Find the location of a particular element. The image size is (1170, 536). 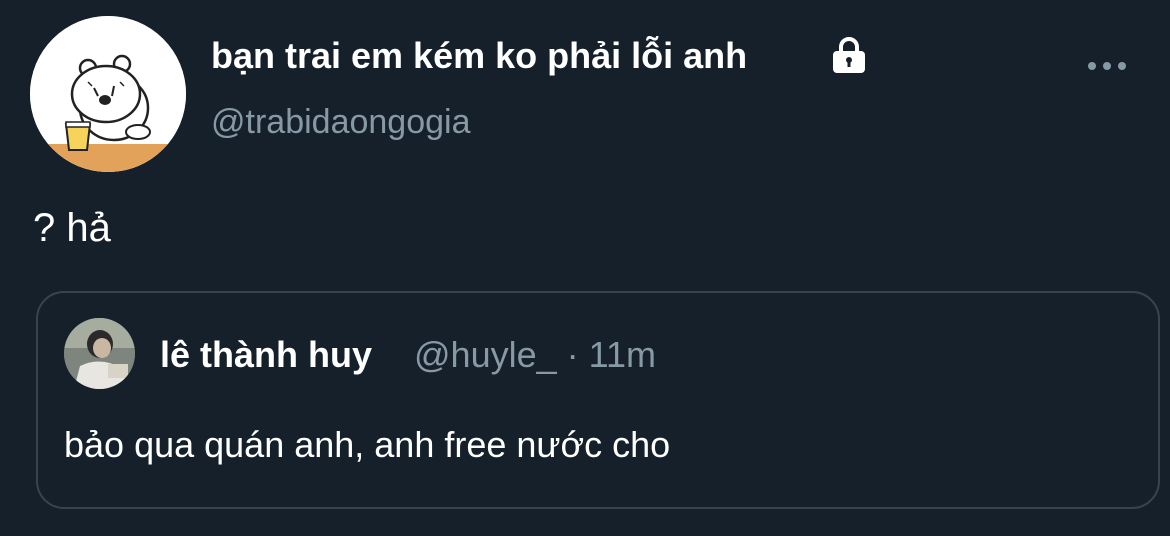

tweet-text: ? hả is located at coordinates (72, 228).